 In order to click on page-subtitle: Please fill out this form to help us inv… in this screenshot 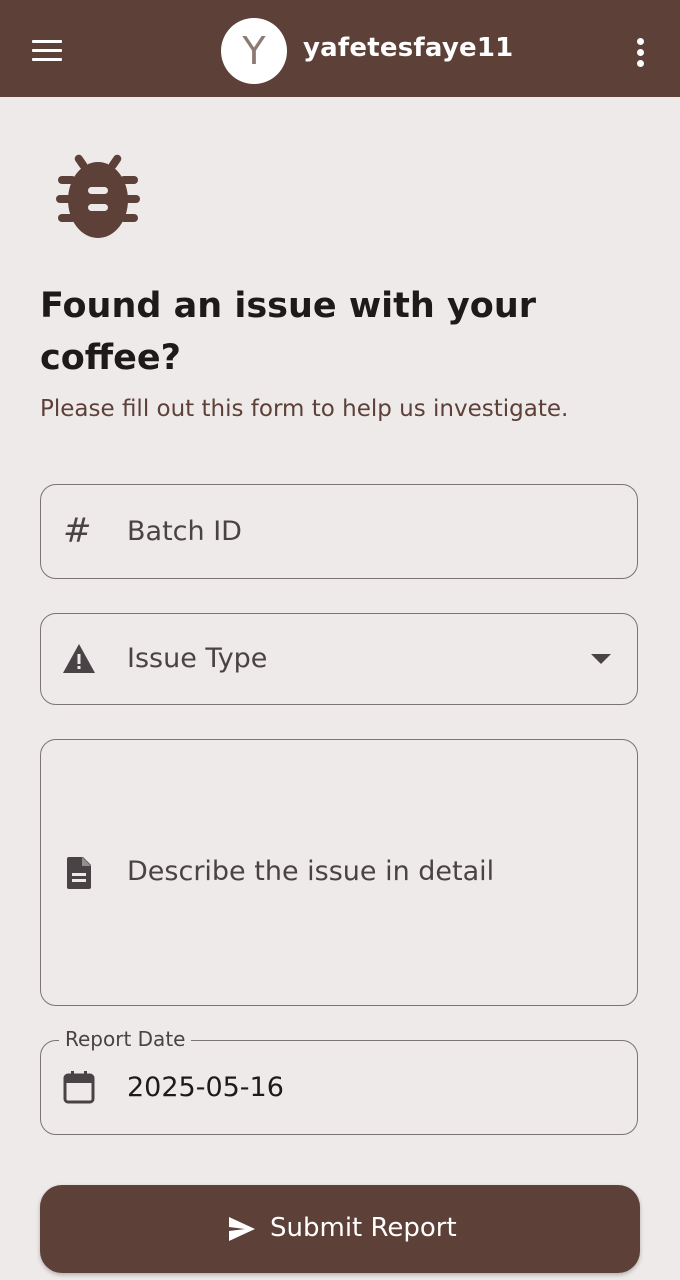, I will do `click(304, 409)`.